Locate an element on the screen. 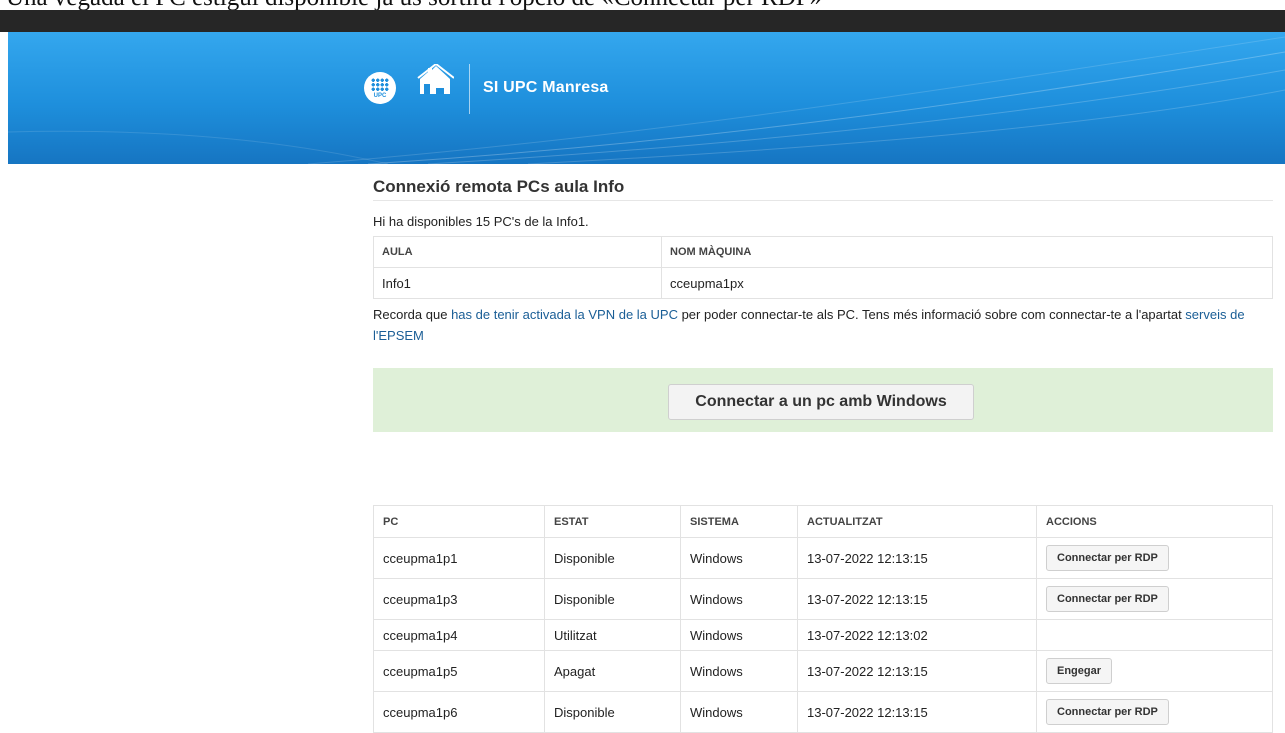 The width and height of the screenshot is (1285, 733). table-row: Info1 cceupma1px is located at coordinates (823, 283).